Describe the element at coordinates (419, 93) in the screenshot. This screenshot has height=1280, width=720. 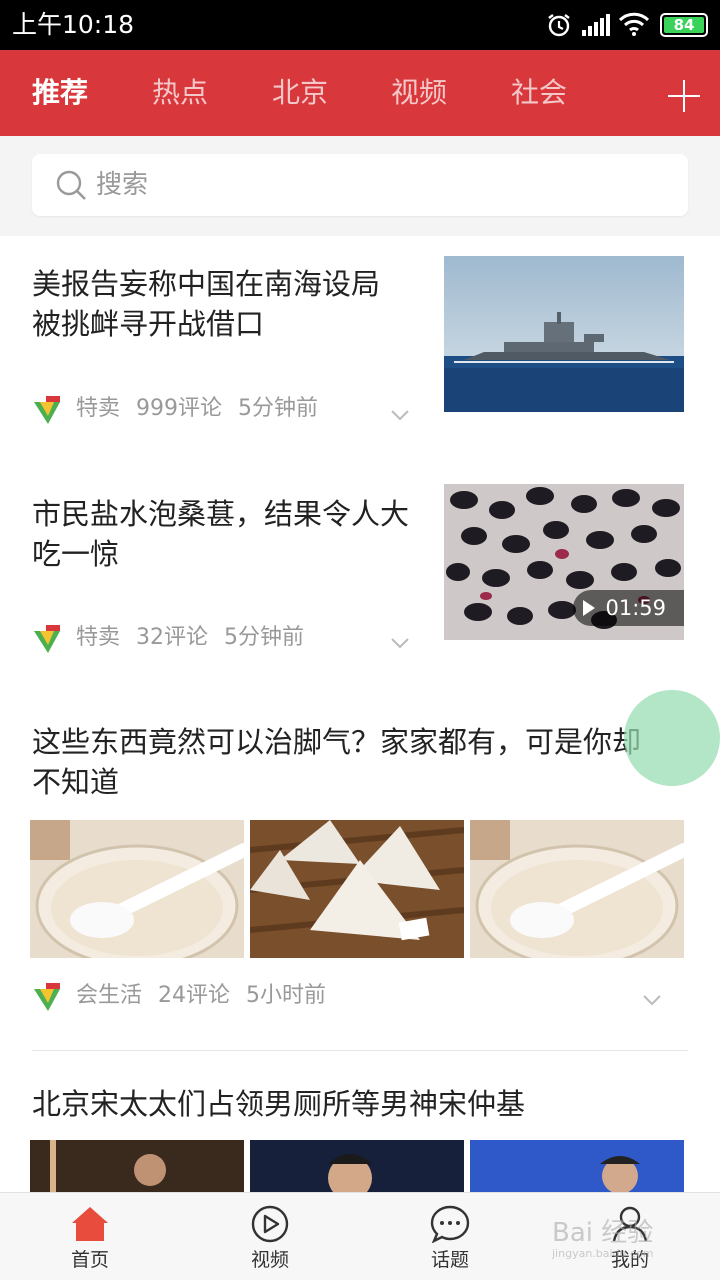
I see `tab-video: 视频` at that location.